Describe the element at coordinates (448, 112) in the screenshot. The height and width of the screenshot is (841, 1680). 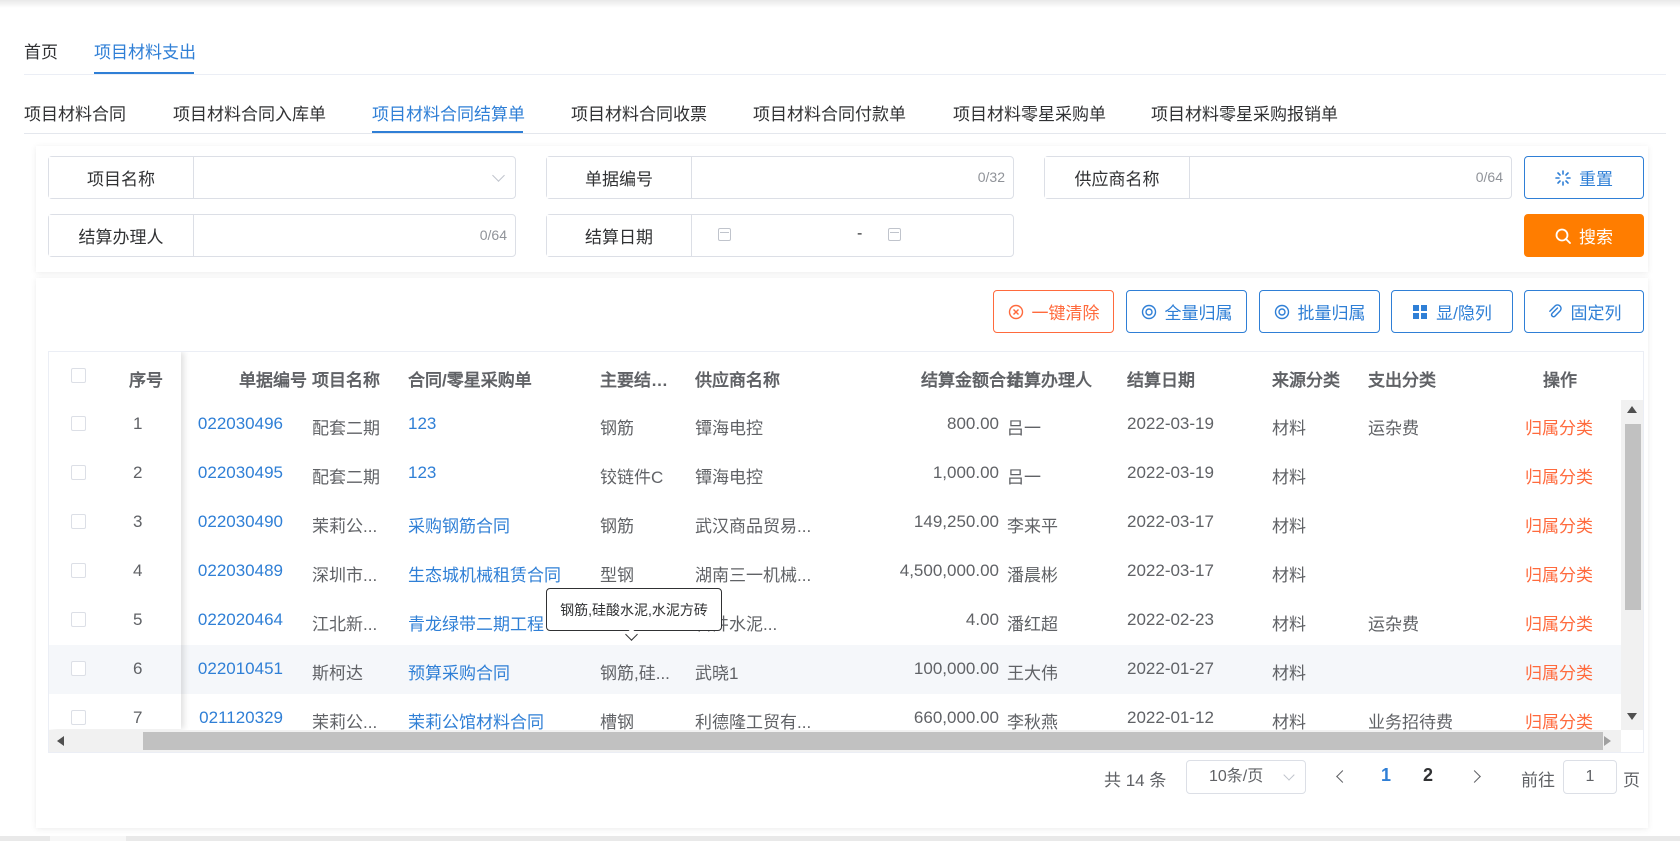
I see `tab-contract-settlement: 项目材料合同结算单` at that location.